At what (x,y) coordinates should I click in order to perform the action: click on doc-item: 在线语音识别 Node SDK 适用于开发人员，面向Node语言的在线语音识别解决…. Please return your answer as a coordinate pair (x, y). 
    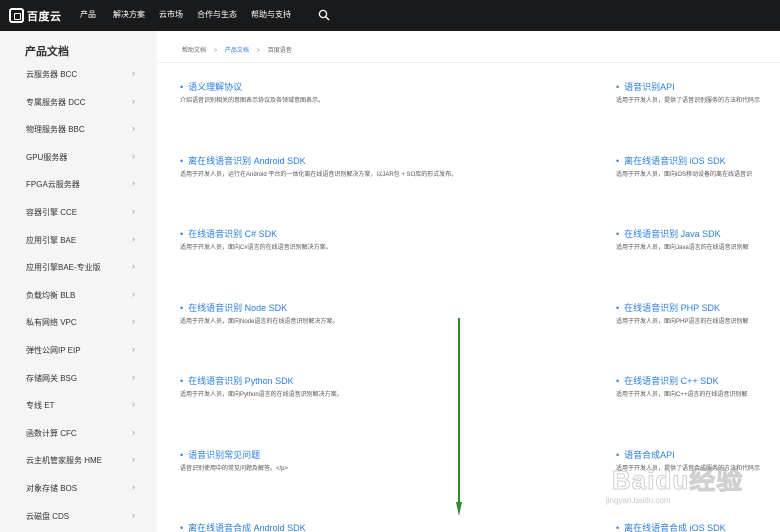
    Looking at the image, I should click on (395, 316).